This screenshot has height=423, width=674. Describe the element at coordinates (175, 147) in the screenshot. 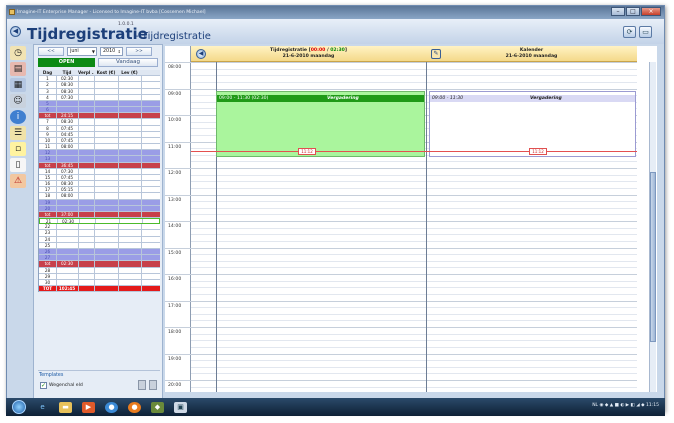

I see `hour-label: 11:00` at that location.